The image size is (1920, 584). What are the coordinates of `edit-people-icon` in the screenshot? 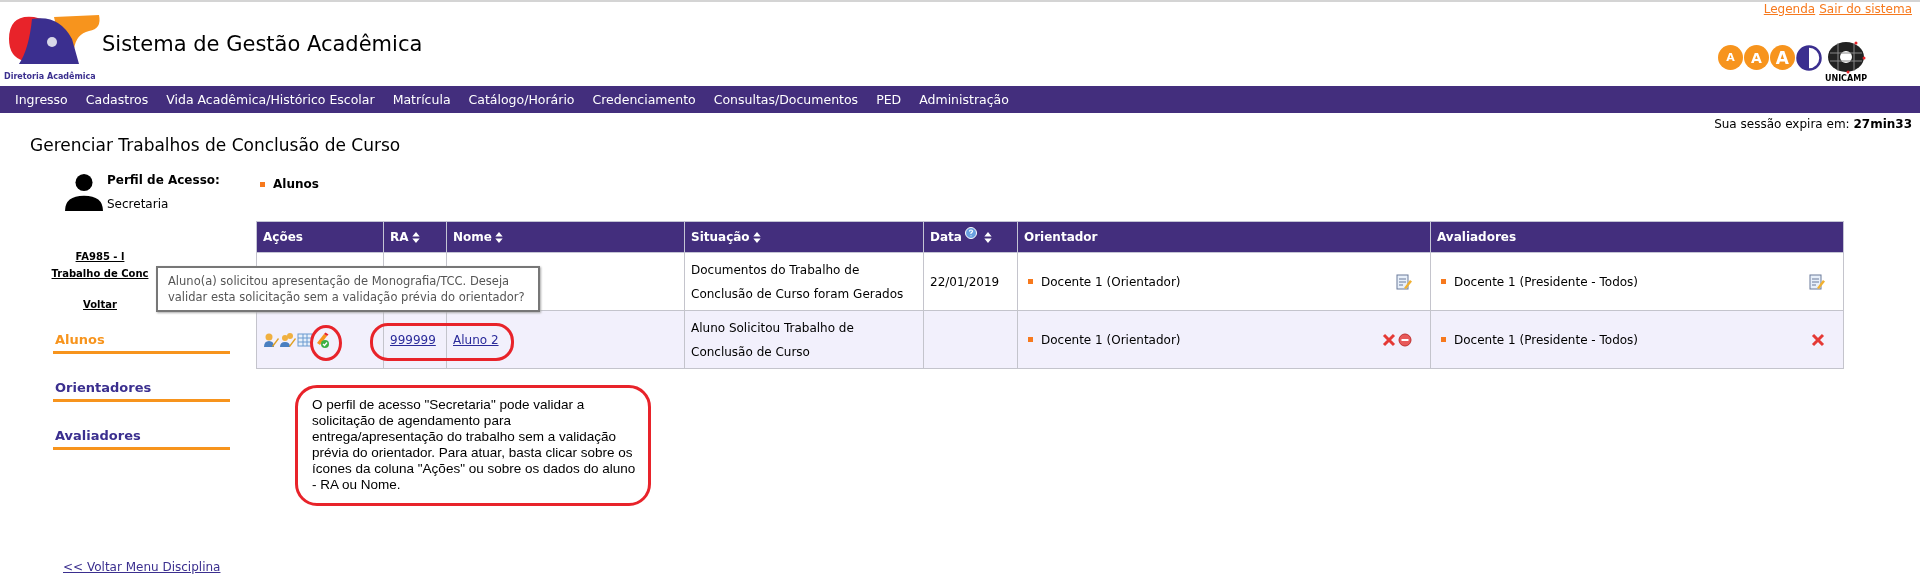 It's located at (288, 339).